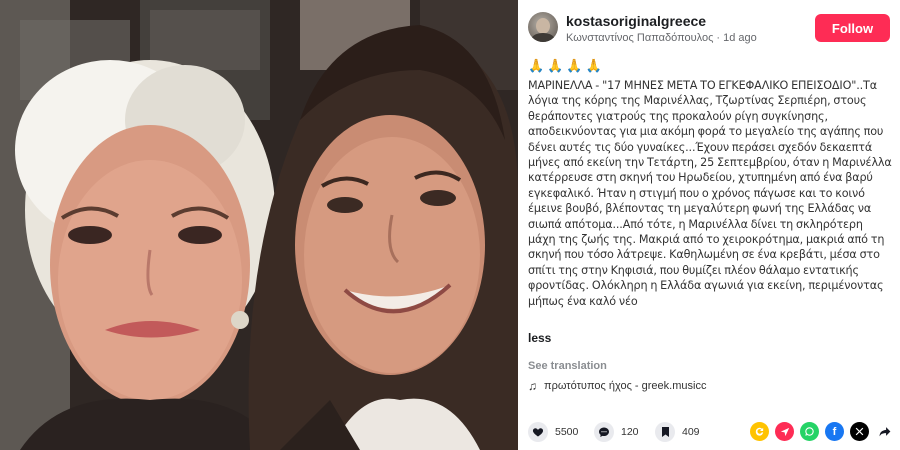  What do you see at coordinates (532, 386) in the screenshot?
I see `music-note-icon: ♫` at bounding box center [532, 386].